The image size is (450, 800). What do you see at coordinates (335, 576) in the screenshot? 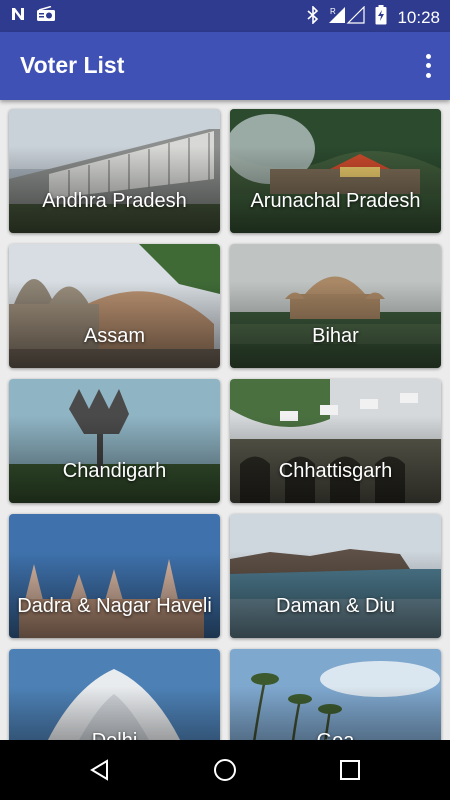
I see `state-card-daman-diu: Daman & Diu` at bounding box center [335, 576].